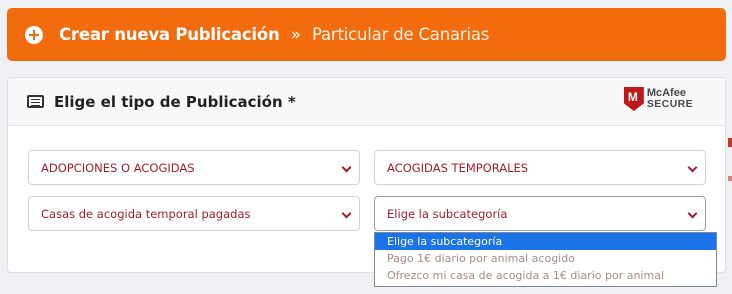 The width and height of the screenshot is (732, 294). Describe the element at coordinates (669, 104) in the screenshot. I see `mcafee-secure-label: SECURE` at that location.